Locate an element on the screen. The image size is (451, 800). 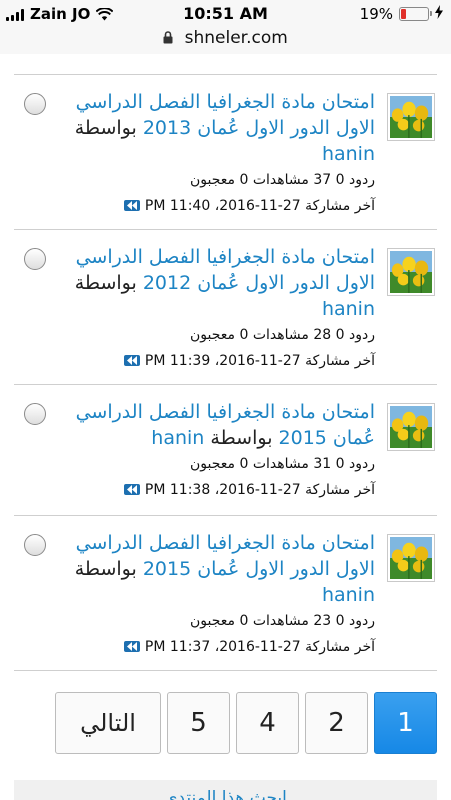
thread-last-post: آخر مشاركة 27-11-2016، 11:37 PM is located at coordinates (216, 647).